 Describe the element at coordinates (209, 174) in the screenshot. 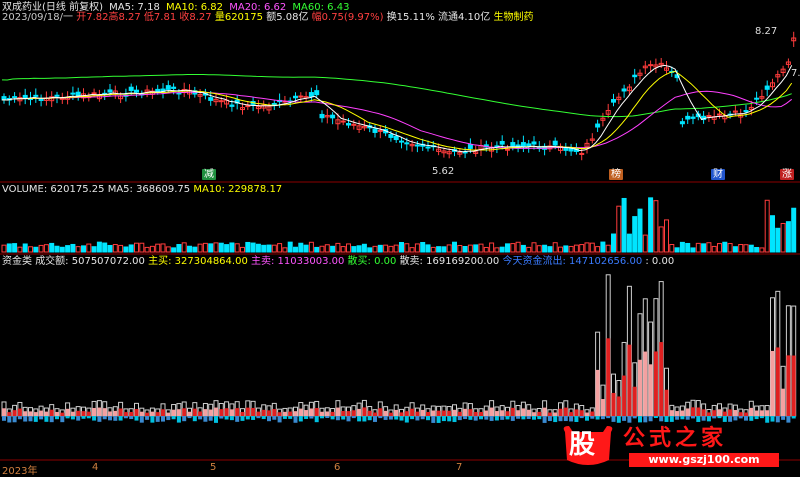

I see `badge-reduce: 减` at that location.